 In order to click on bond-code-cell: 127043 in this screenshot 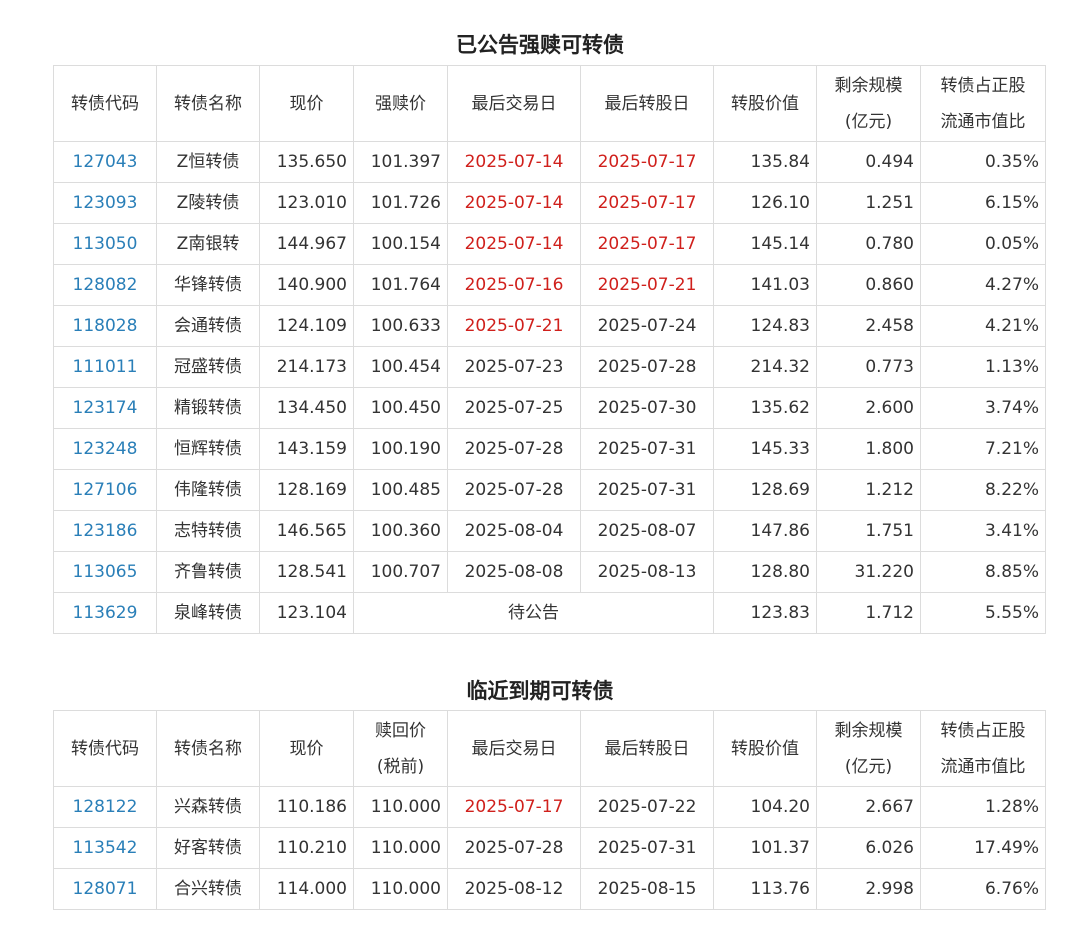, I will do `click(105, 162)`.